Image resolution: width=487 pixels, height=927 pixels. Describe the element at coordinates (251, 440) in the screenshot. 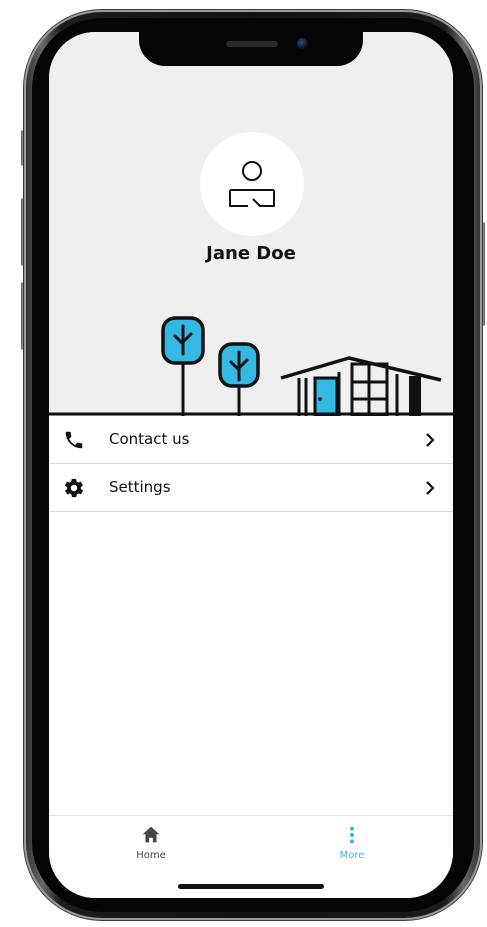

I see `menu-item-contact-us: Contact us` at that location.